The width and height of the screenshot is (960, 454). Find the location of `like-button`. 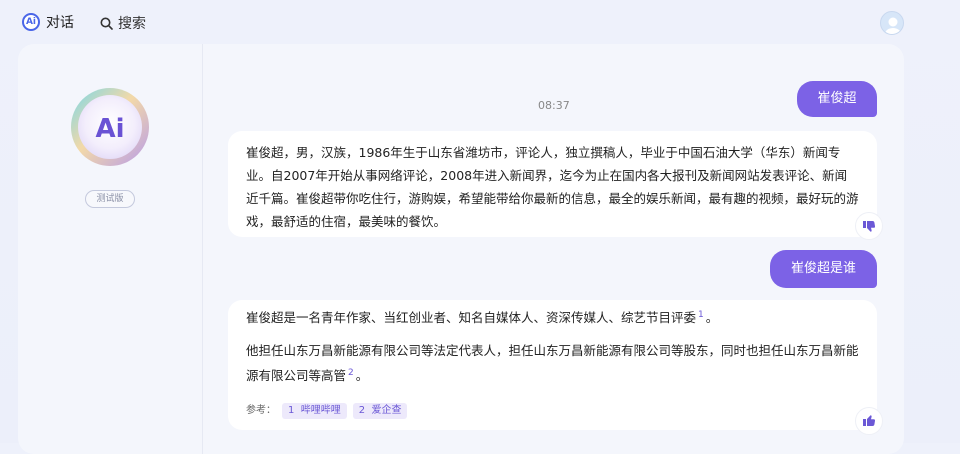

like-button is located at coordinates (869, 421).